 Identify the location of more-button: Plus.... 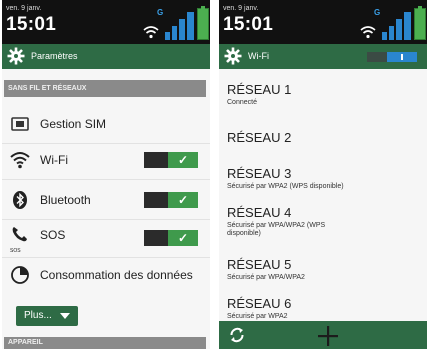
(47, 316).